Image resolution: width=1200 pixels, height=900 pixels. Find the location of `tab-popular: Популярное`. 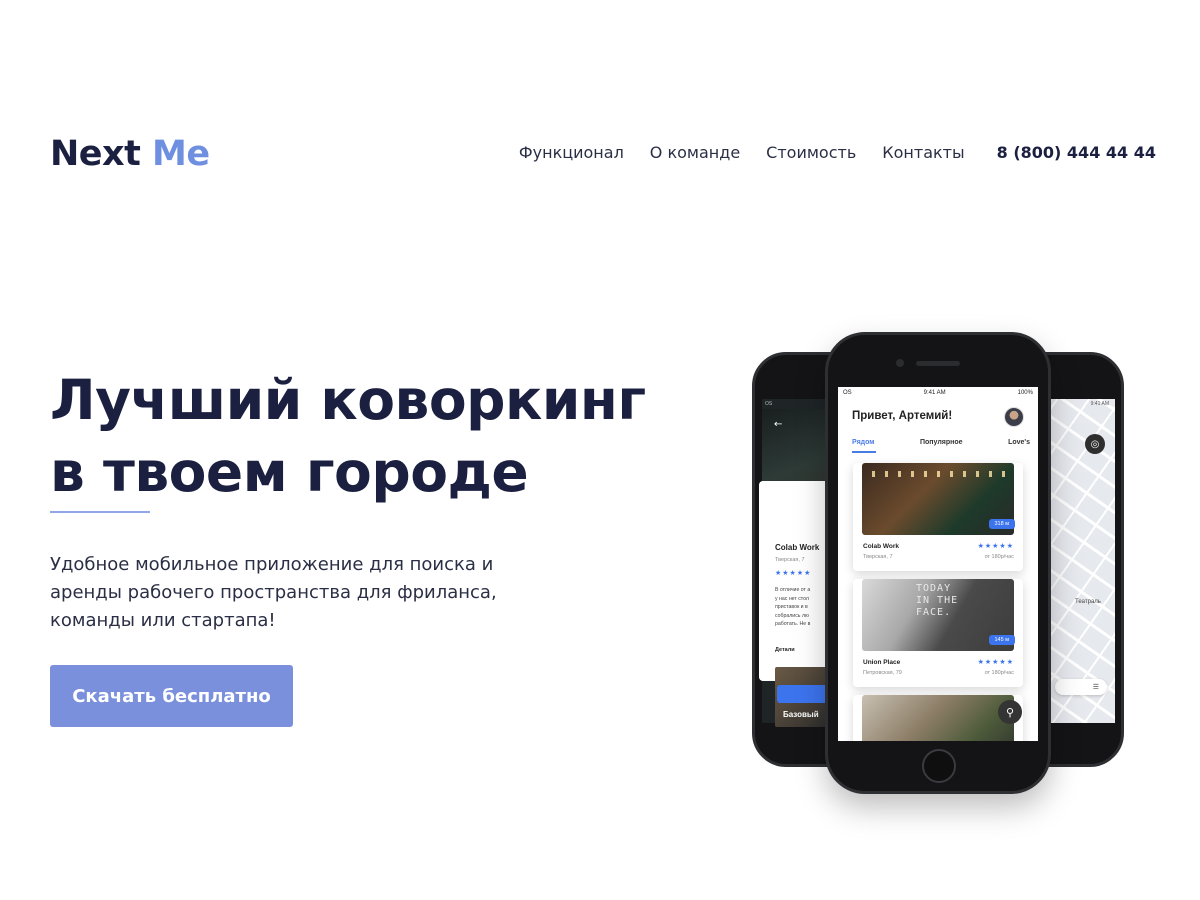

tab-popular: Популярное is located at coordinates (941, 442).